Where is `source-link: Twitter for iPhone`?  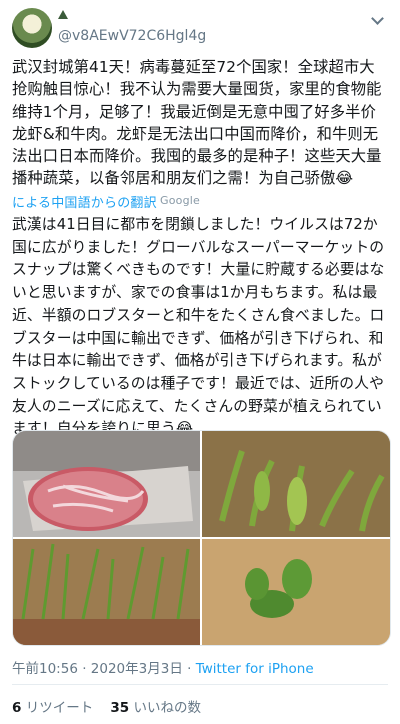
source-link: Twitter for iPhone is located at coordinates (255, 669).